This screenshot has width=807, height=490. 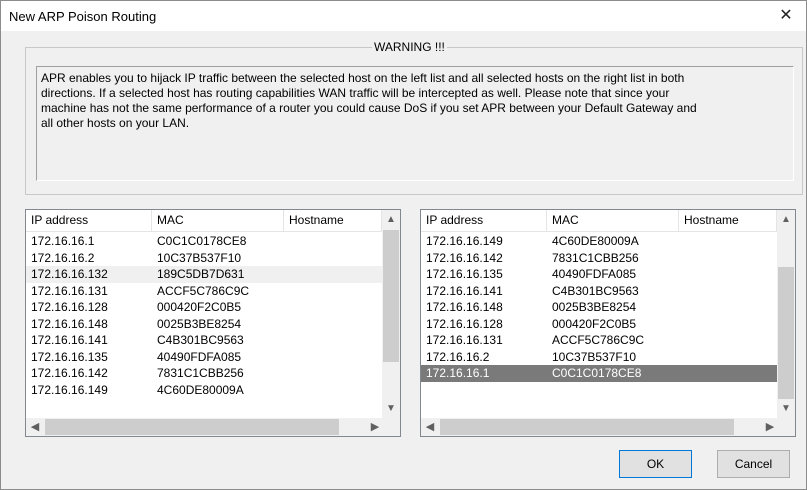 What do you see at coordinates (786, 16) in the screenshot?
I see `close-icon: ✕` at bounding box center [786, 16].